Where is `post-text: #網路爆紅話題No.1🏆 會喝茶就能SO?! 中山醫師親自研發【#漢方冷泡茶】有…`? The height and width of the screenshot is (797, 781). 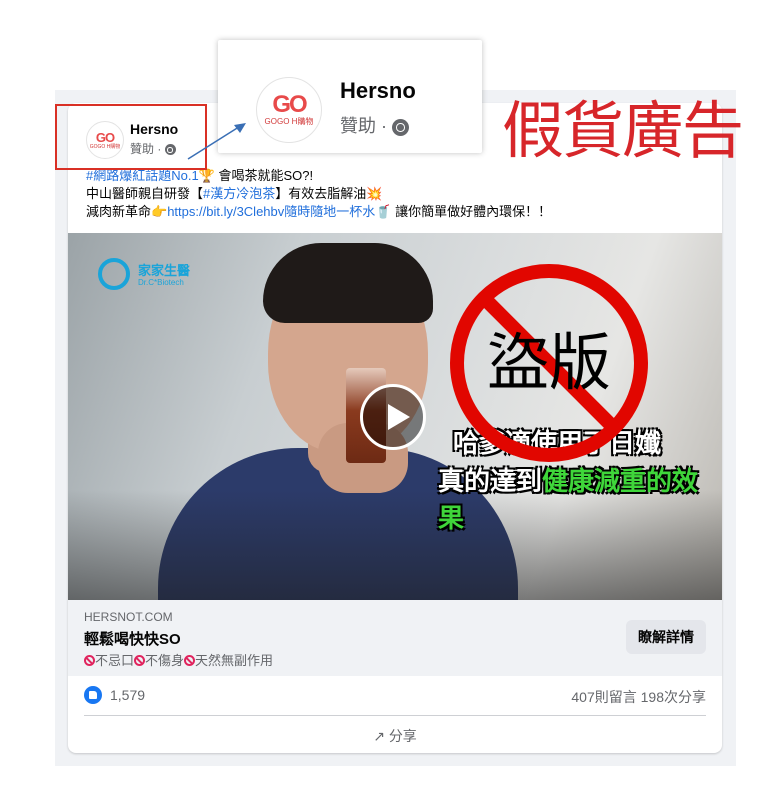 post-text: #網路爆紅話題No.1🏆 會喝茶就能SO?! 中山醫師親自研發【#漢方冷泡茶】有… is located at coordinates (396, 194).